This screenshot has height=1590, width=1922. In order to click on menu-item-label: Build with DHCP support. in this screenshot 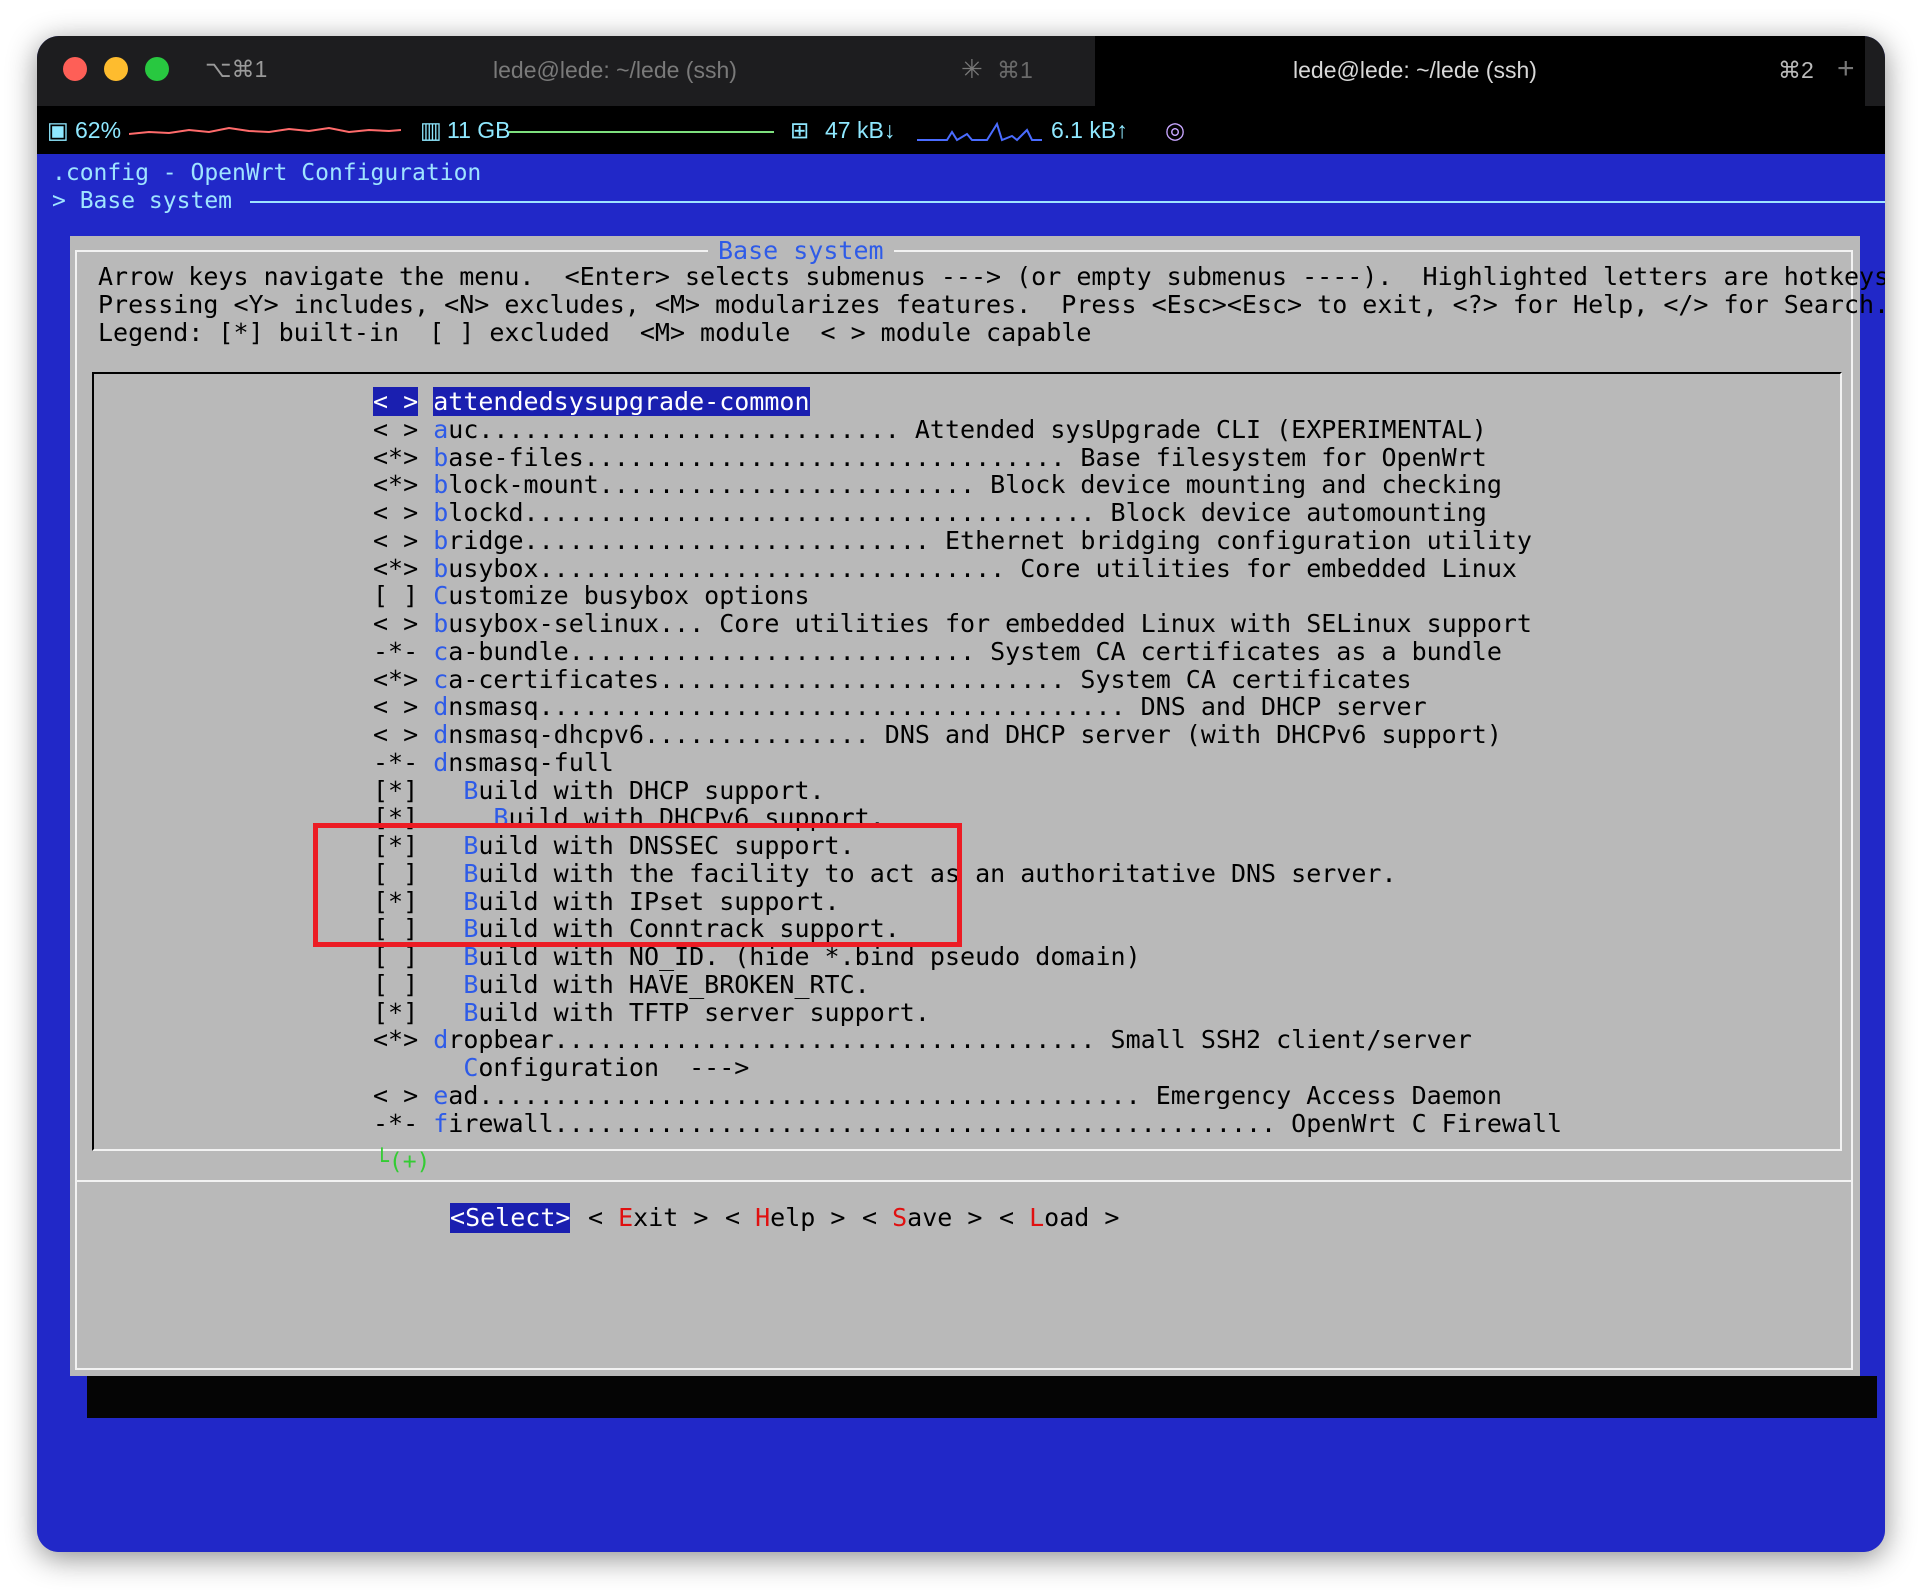, I will do `click(643, 790)`.